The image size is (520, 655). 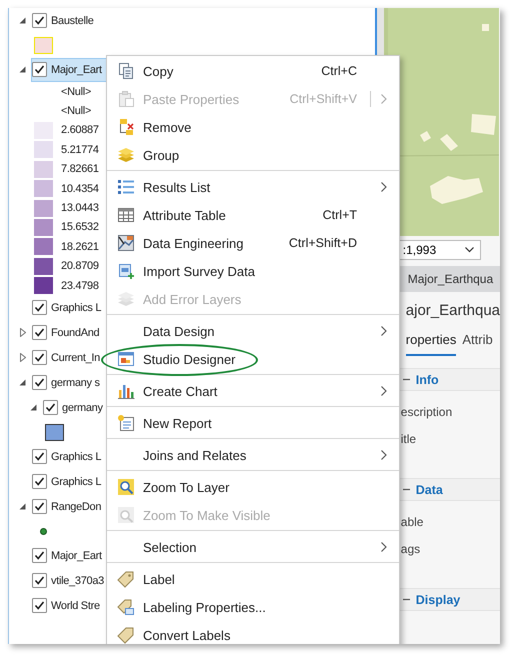 I want to click on menu-item: Joins and Relates, so click(x=253, y=455).